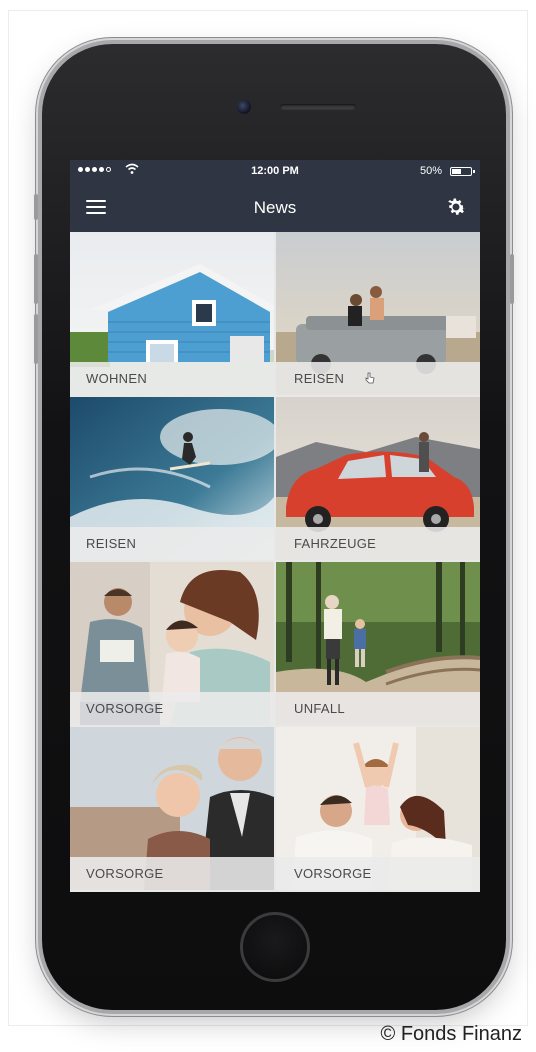 Image resolution: width=536 pixels, height=1052 pixels. I want to click on tile-wohnen: WOHNEN, so click(172, 313).